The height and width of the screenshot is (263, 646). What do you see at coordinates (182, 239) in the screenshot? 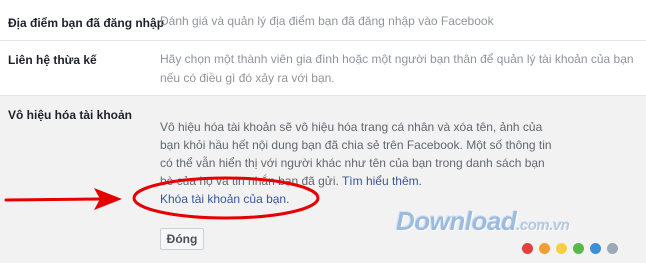
I see `close-button: Đóng` at bounding box center [182, 239].